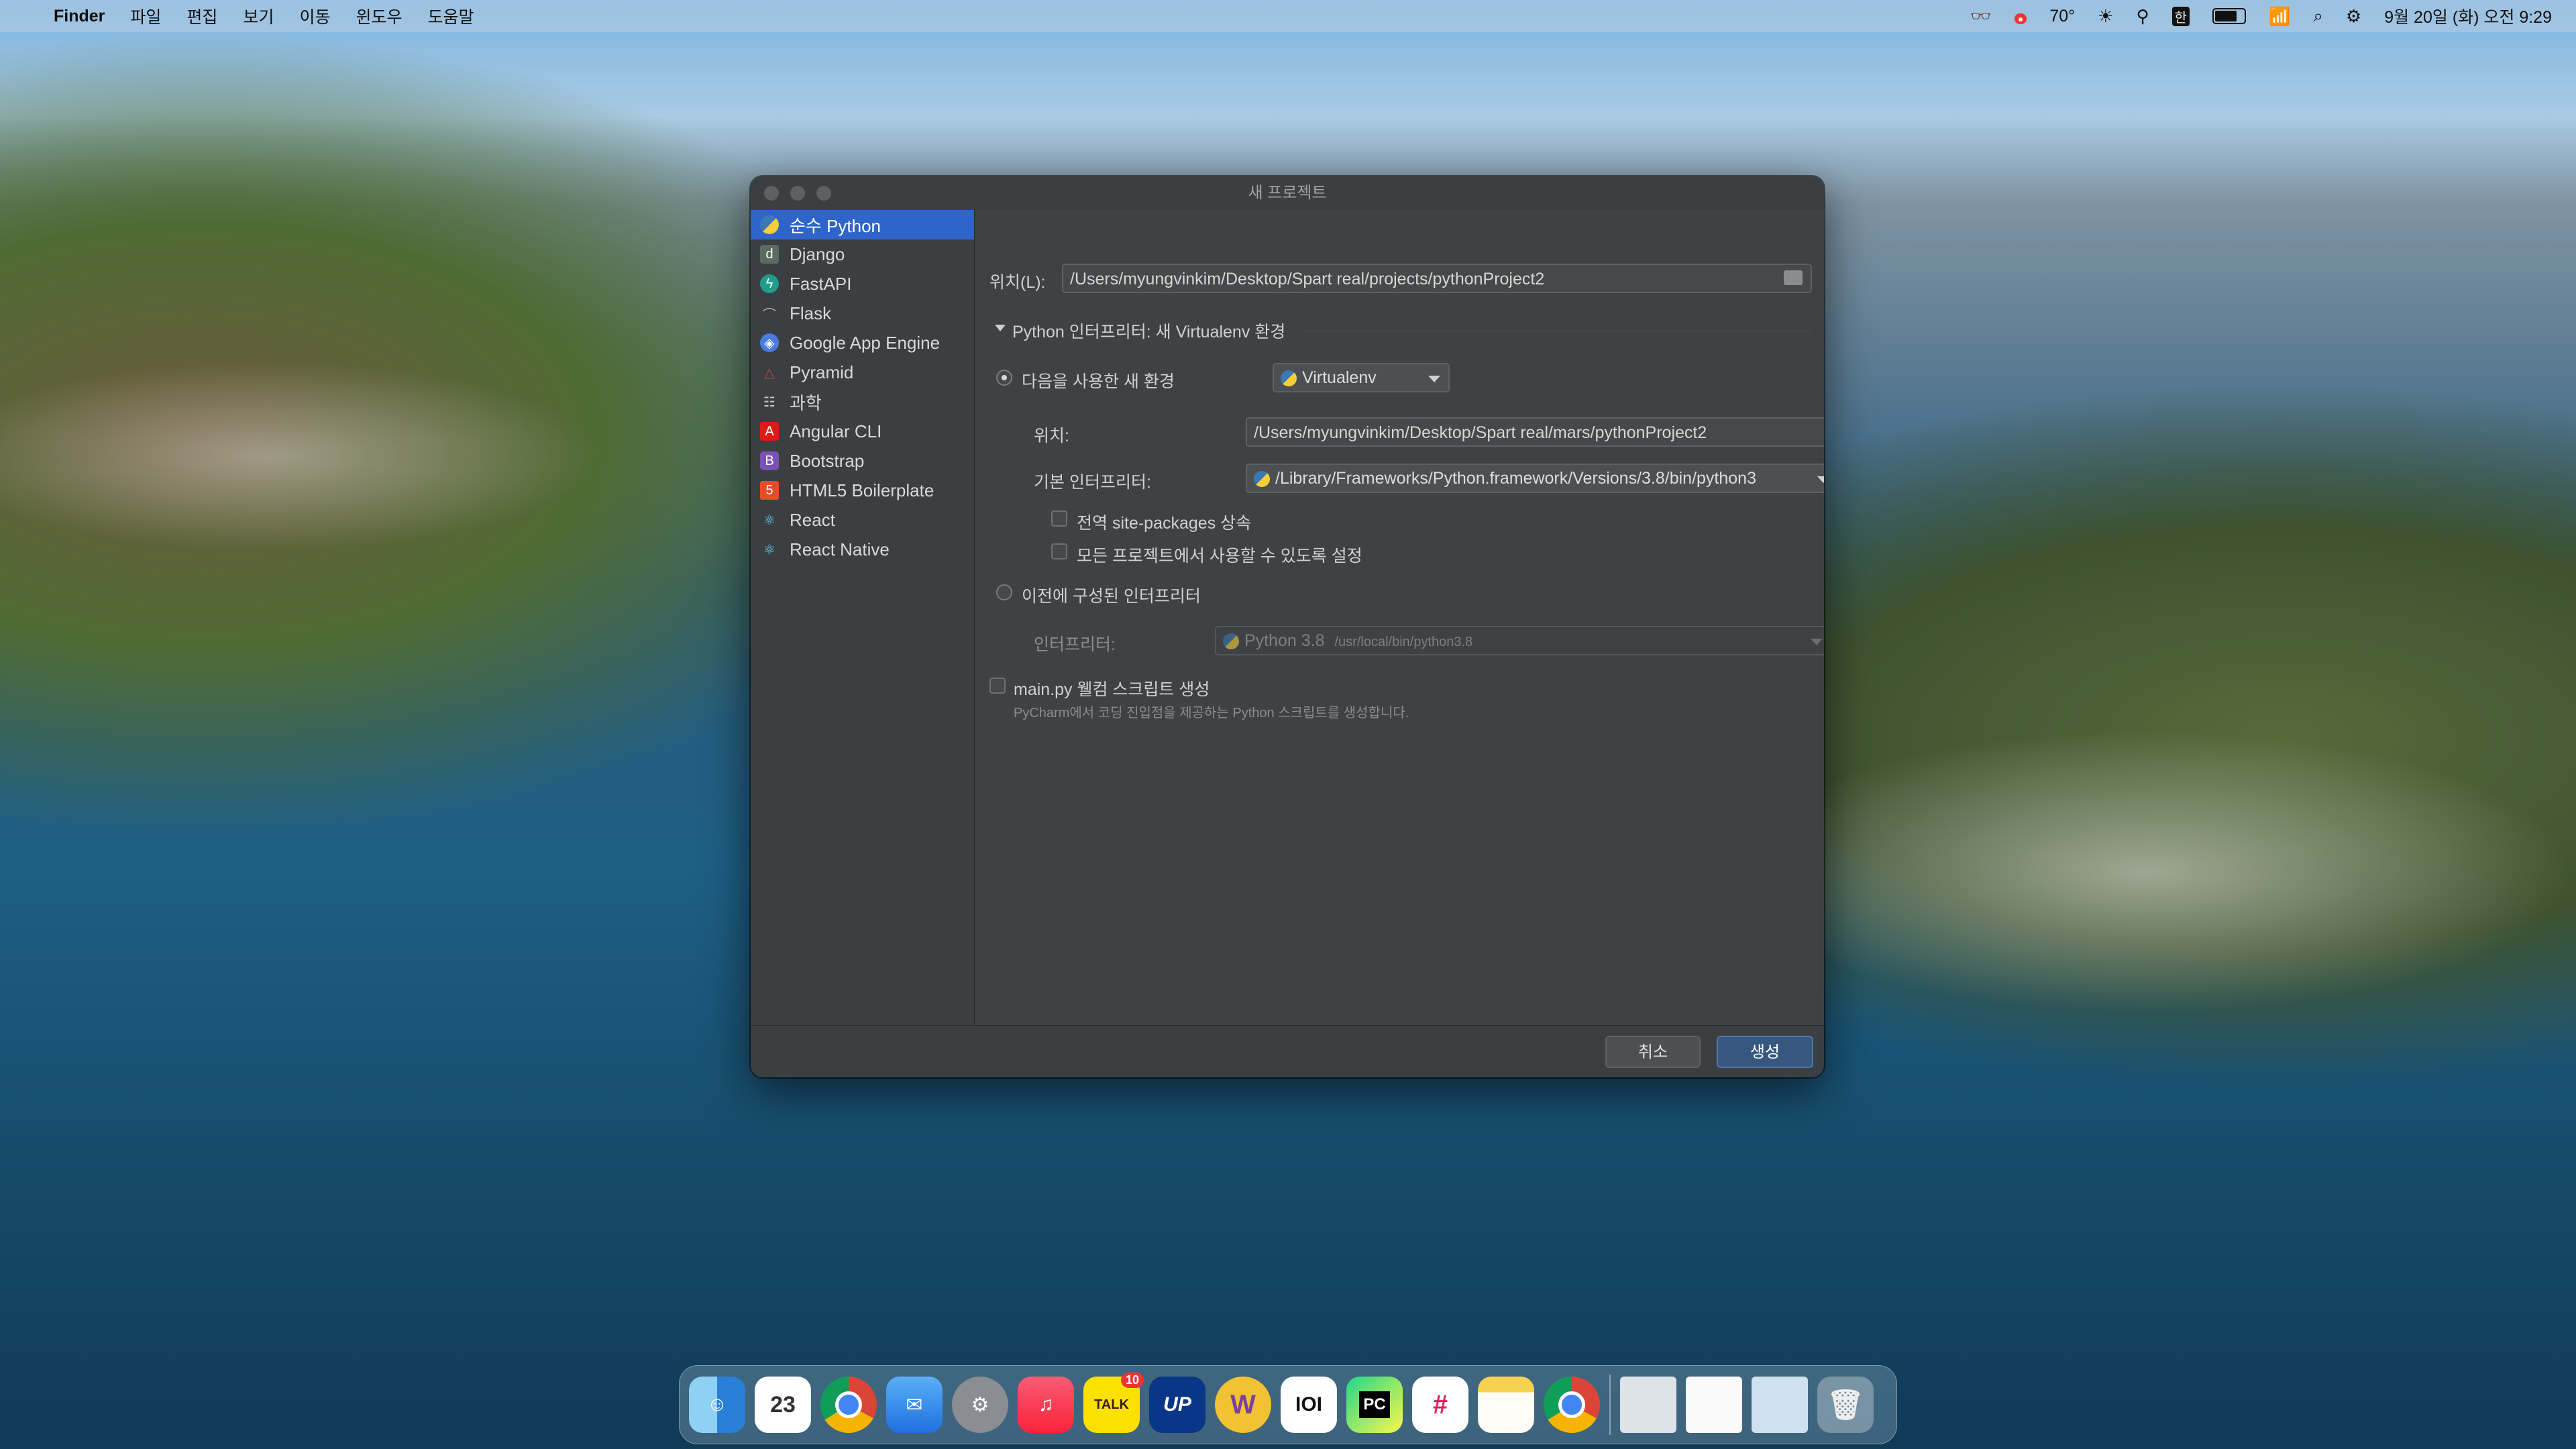 This screenshot has height=1449, width=2576. I want to click on ioi-app-icon: IOI, so click(1309, 1405).